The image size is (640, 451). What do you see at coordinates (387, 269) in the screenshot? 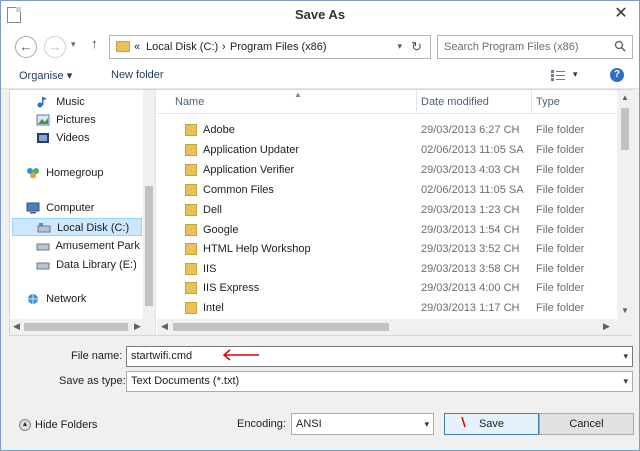
I see `list-item: IIS 29/03/2013 3:58 CH File folder` at bounding box center [387, 269].